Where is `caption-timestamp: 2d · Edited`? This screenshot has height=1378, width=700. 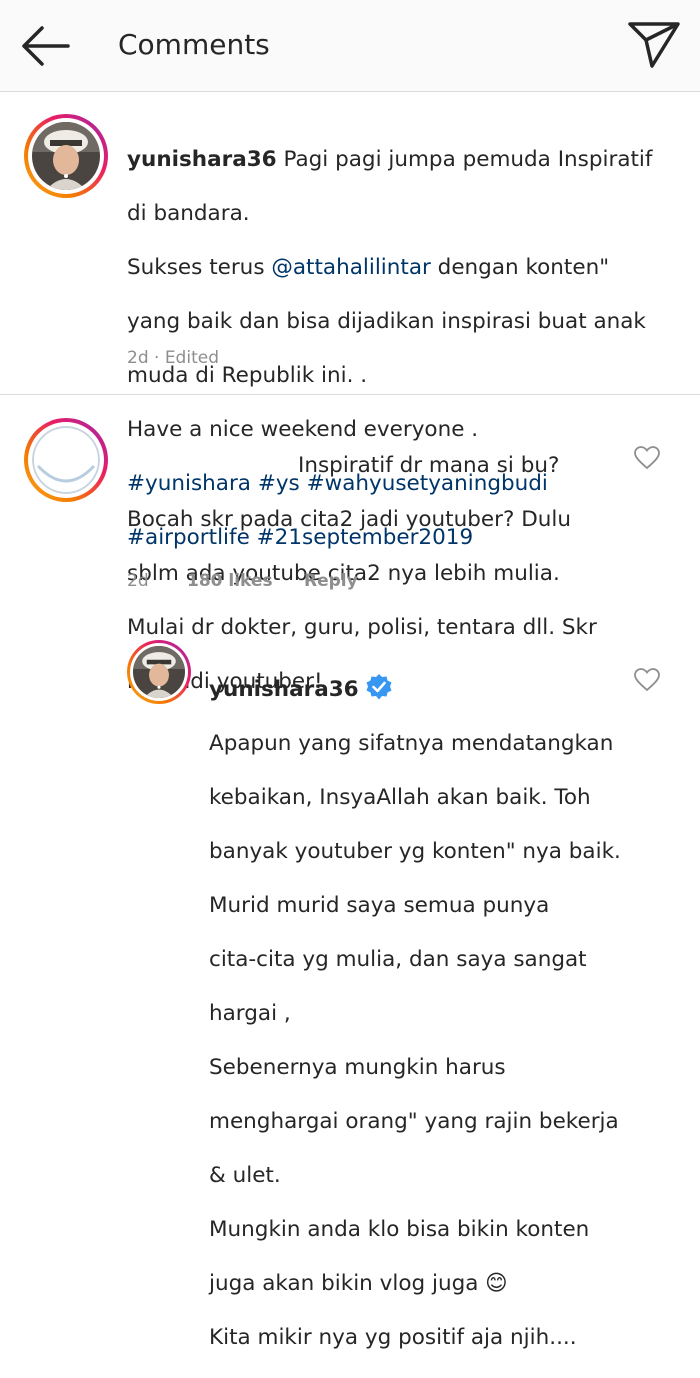 caption-timestamp: 2d · Edited is located at coordinates (173, 358).